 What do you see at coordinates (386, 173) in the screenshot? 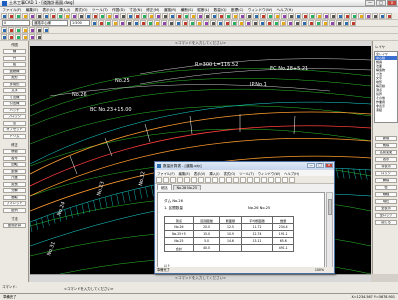
I see `layer-action-button: ロック` at bounding box center [386, 173].